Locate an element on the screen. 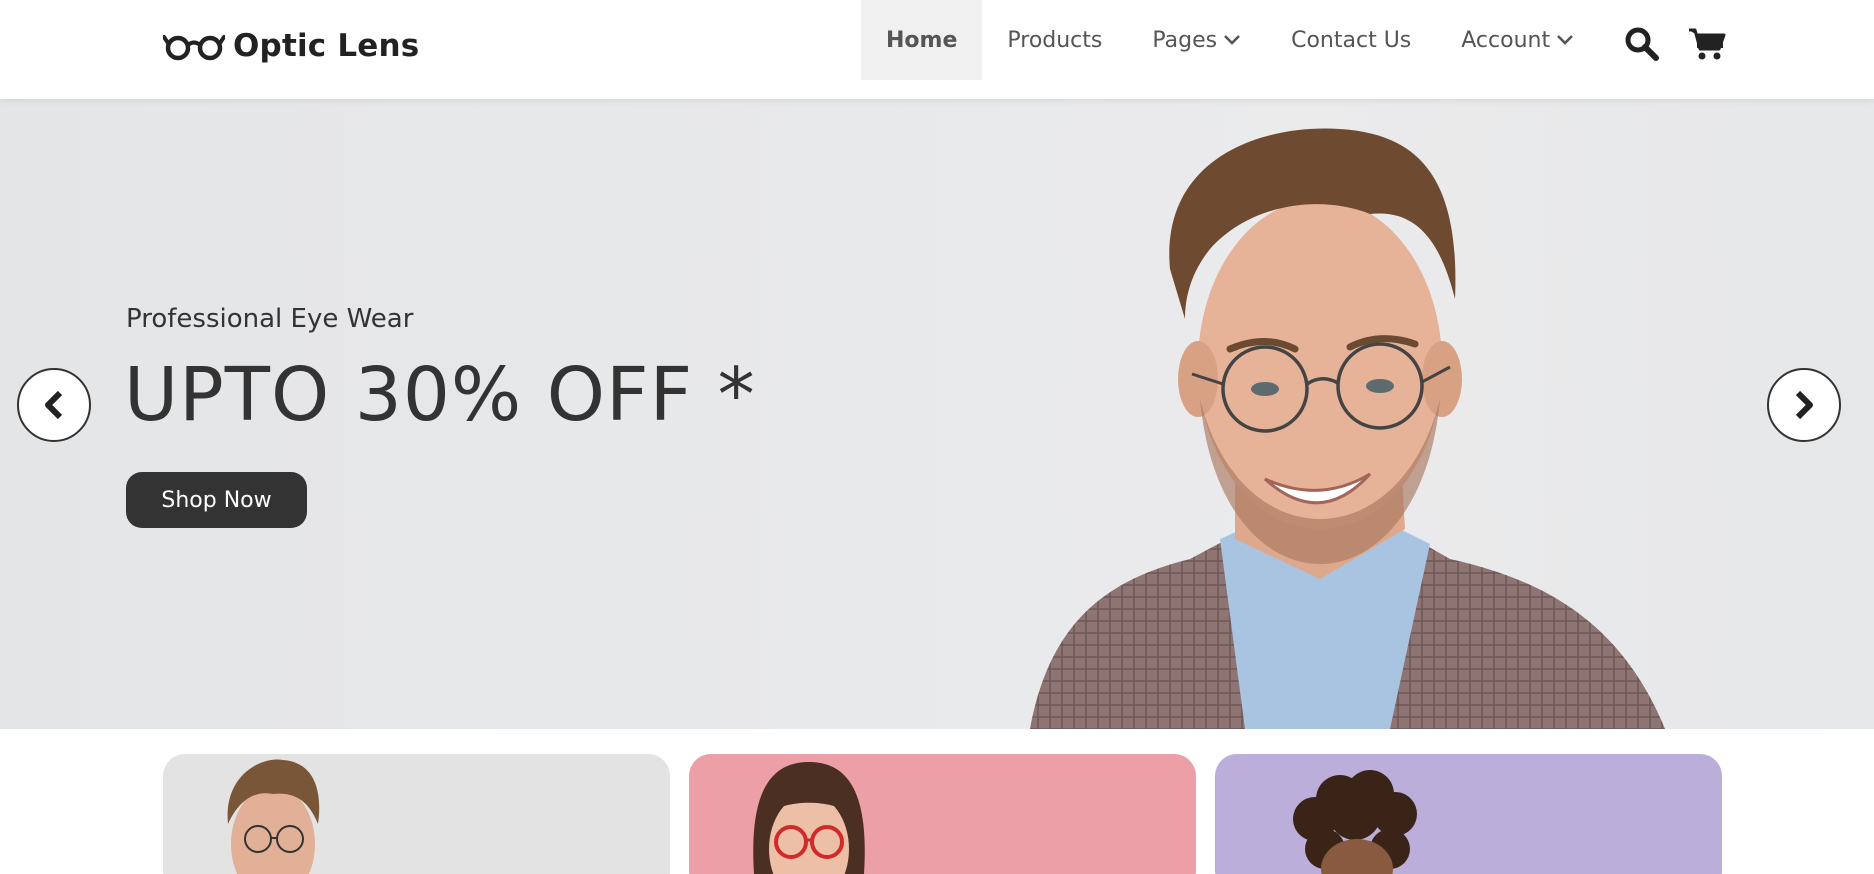 The width and height of the screenshot is (1874, 874). nav-pages-label: Pages is located at coordinates (1185, 40).